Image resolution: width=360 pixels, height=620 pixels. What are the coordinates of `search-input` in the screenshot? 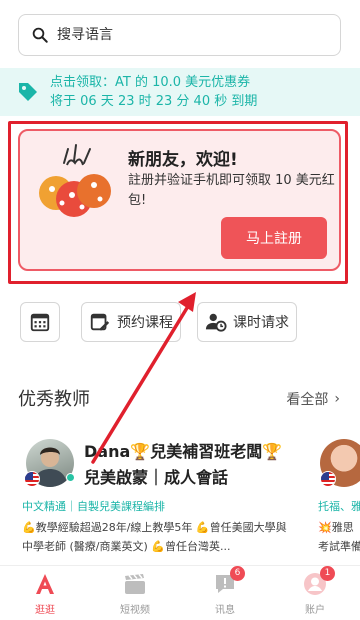 It's located at (198, 35).